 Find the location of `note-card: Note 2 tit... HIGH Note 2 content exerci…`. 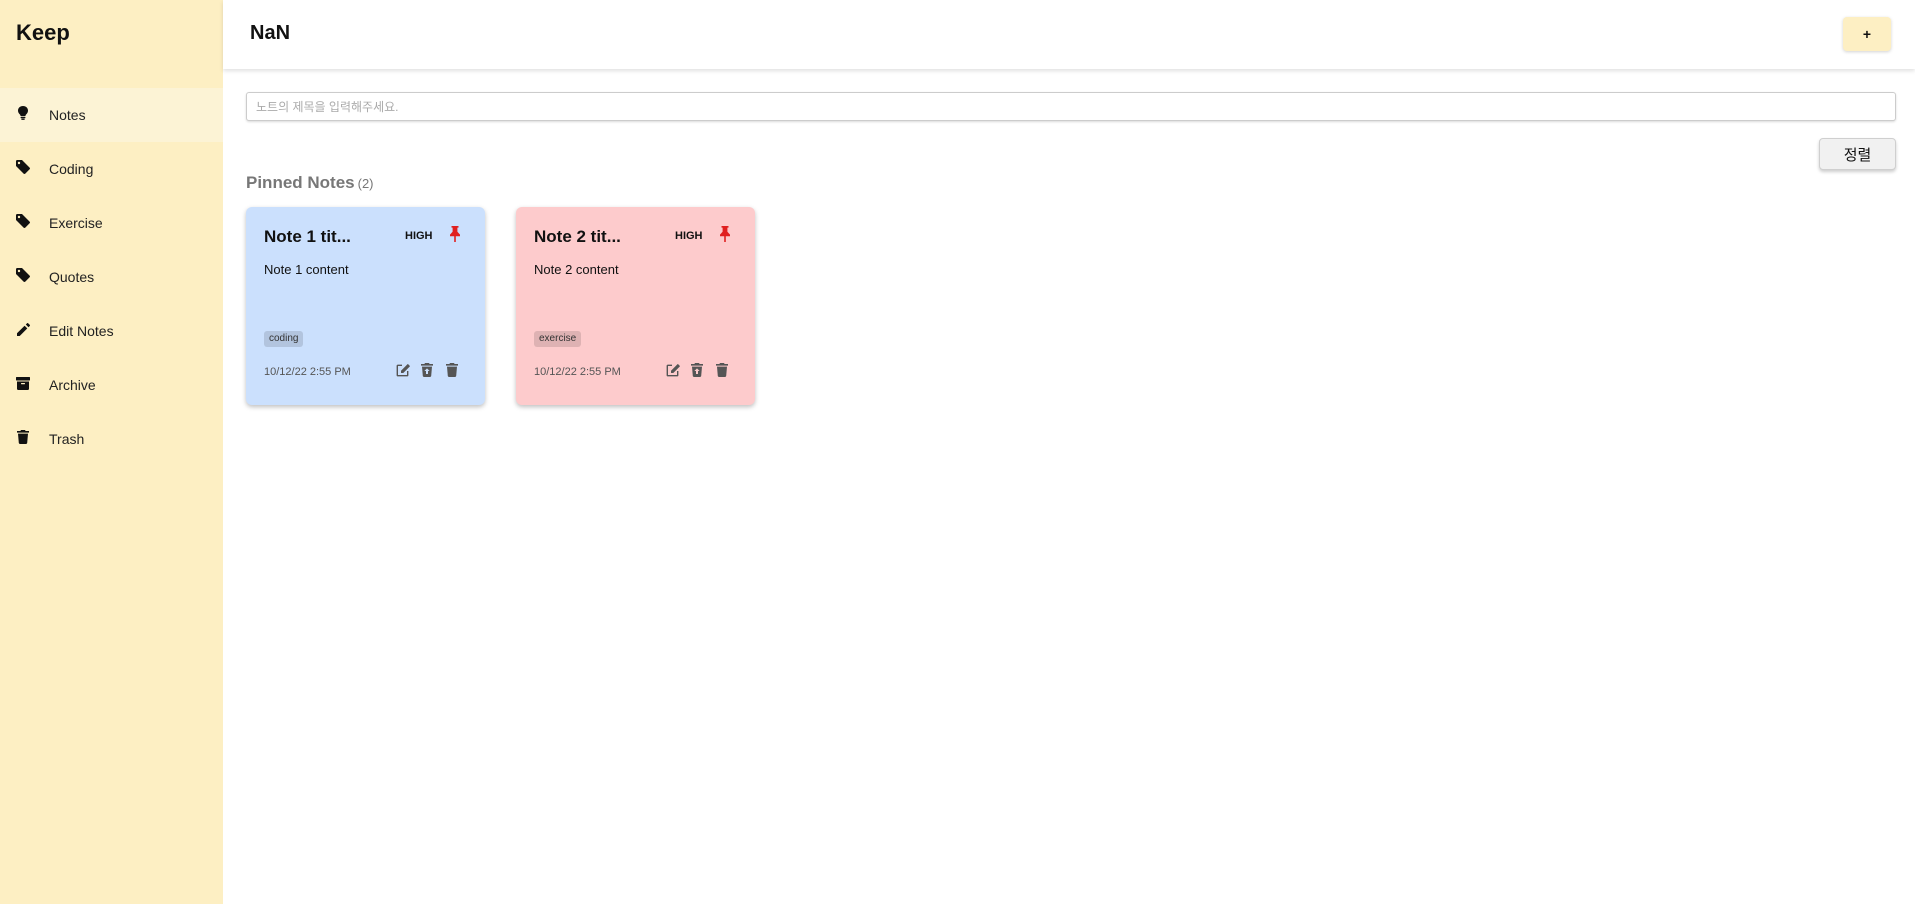

note-card: Note 2 tit... HIGH Note 2 content exerci… is located at coordinates (635, 306).